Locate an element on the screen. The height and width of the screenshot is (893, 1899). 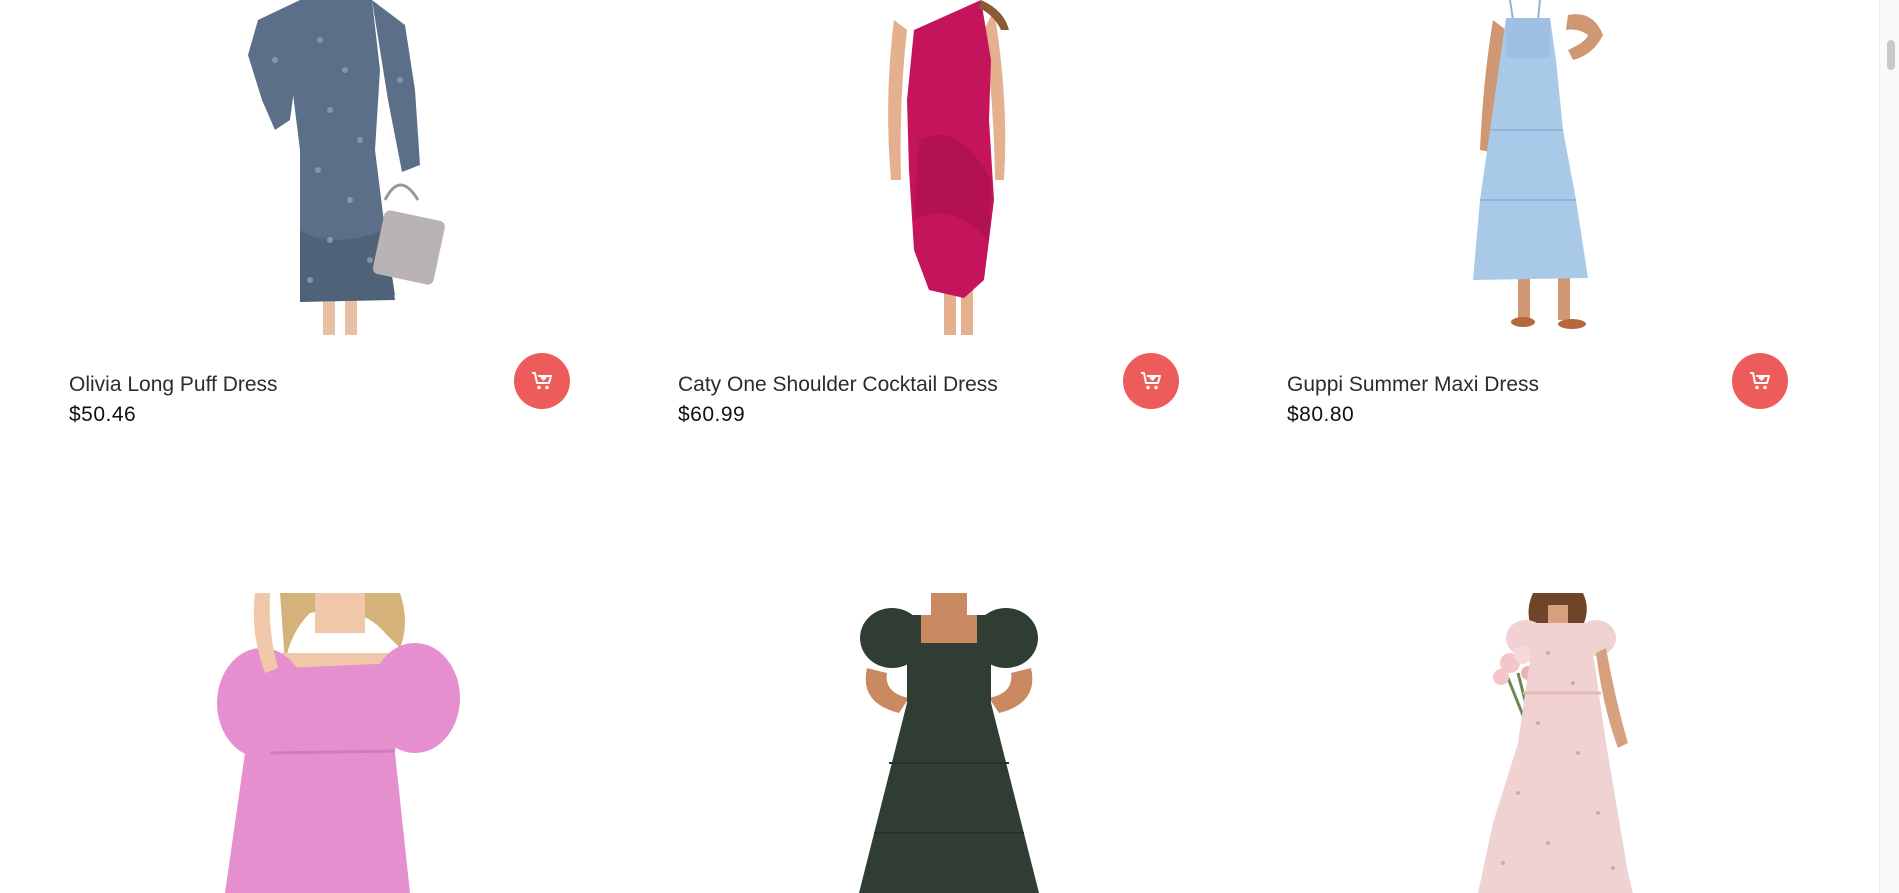
scrollbar-thumb is located at coordinates (1891, 55).